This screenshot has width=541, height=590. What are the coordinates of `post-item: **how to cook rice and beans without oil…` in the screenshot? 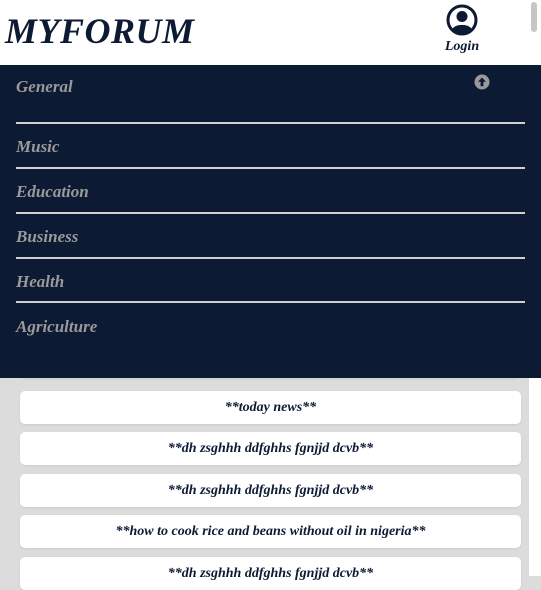 It's located at (270, 531).